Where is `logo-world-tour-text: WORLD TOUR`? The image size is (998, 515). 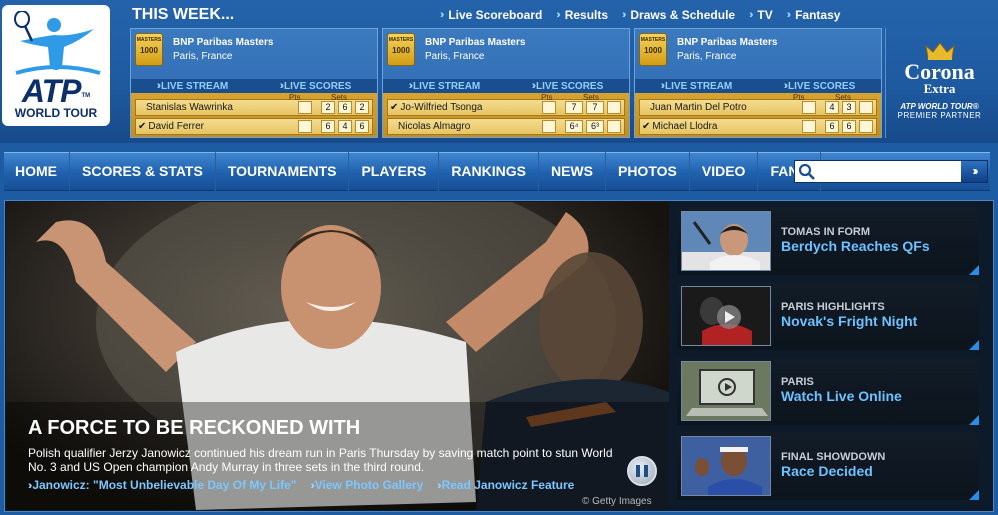
logo-world-tour-text: WORLD TOUR is located at coordinates (56, 113).